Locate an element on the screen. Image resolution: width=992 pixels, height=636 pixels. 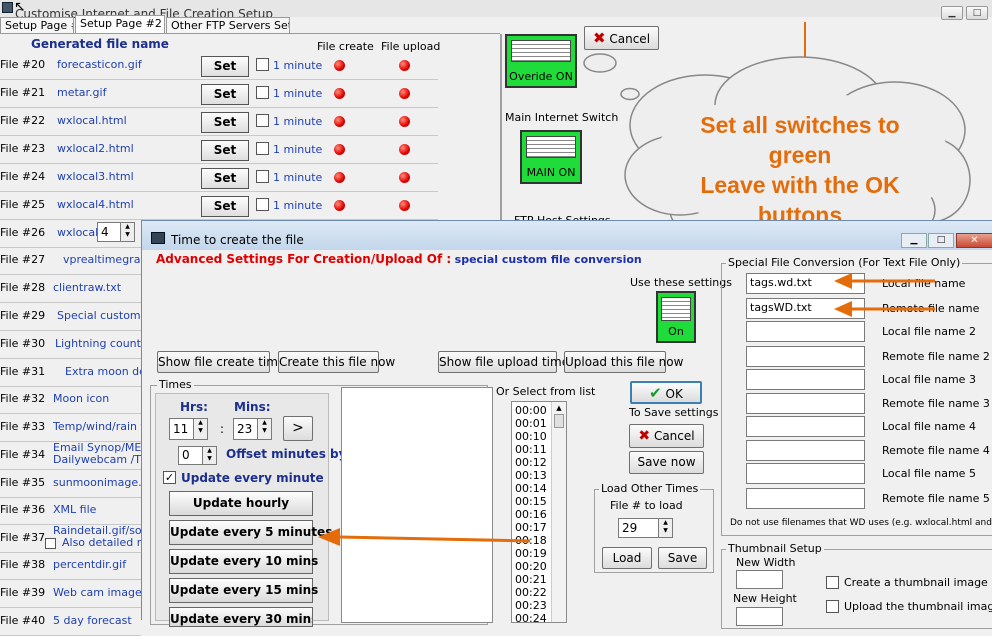
arrow-head-update is located at coordinates (329, 537).